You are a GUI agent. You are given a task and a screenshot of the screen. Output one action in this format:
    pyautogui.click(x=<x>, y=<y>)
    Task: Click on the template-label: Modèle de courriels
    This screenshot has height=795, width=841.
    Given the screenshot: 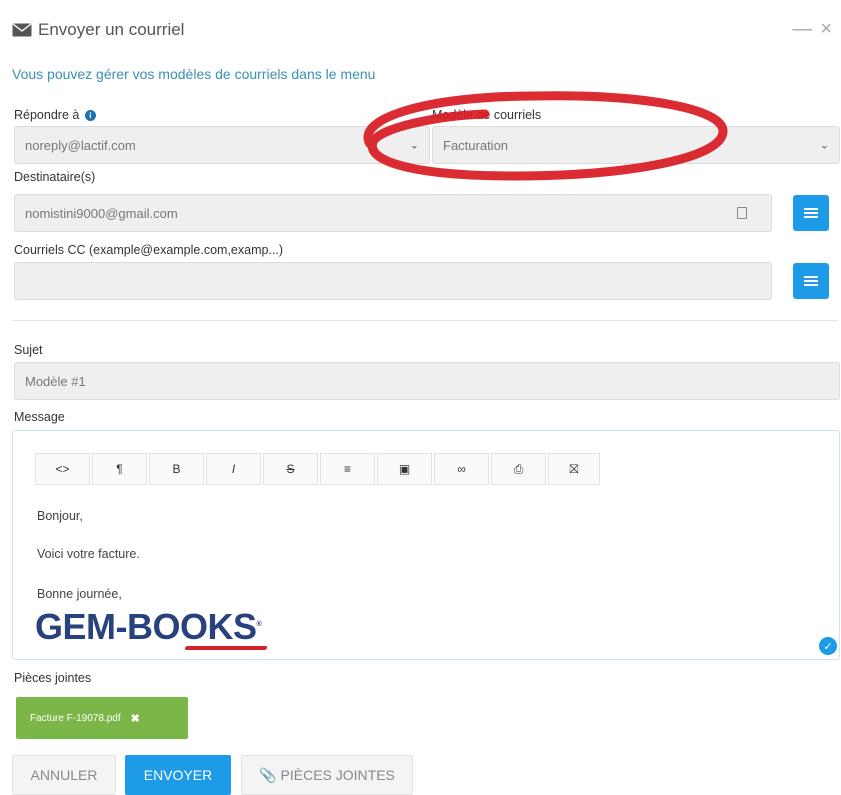 What is the action you would take?
    pyautogui.click(x=487, y=115)
    